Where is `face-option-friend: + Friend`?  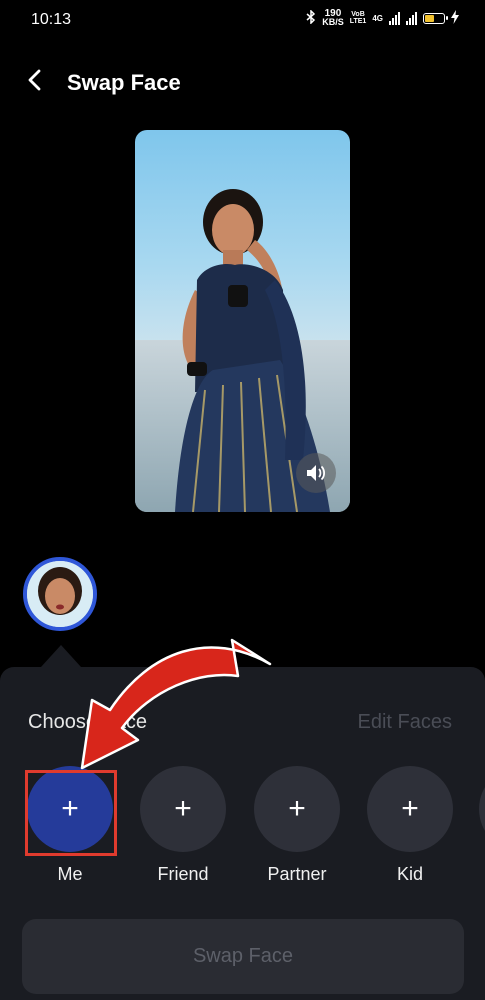 face-option-friend: + Friend is located at coordinates (183, 825).